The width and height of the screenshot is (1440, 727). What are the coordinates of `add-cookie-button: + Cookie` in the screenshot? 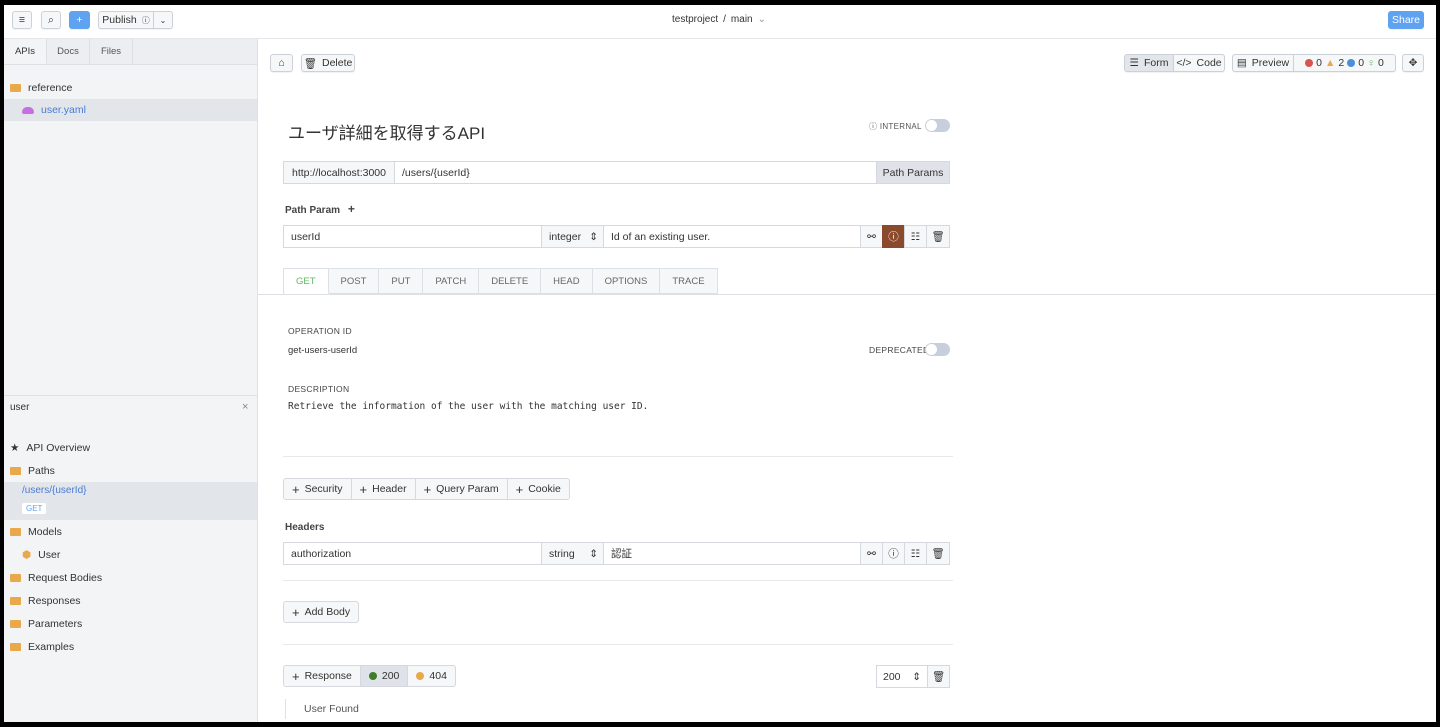 It's located at (538, 489).